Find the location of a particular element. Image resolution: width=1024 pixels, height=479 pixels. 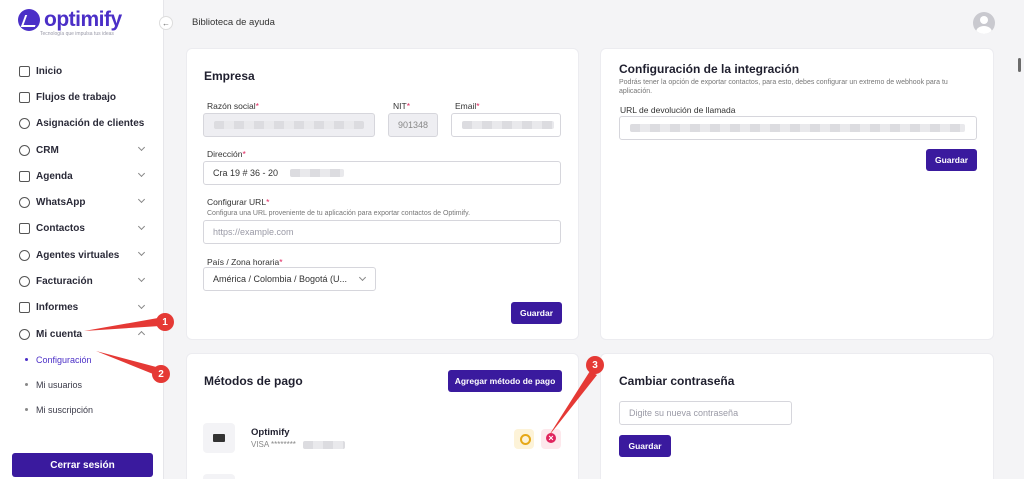

whatsapp-icon is located at coordinates (24, 203).